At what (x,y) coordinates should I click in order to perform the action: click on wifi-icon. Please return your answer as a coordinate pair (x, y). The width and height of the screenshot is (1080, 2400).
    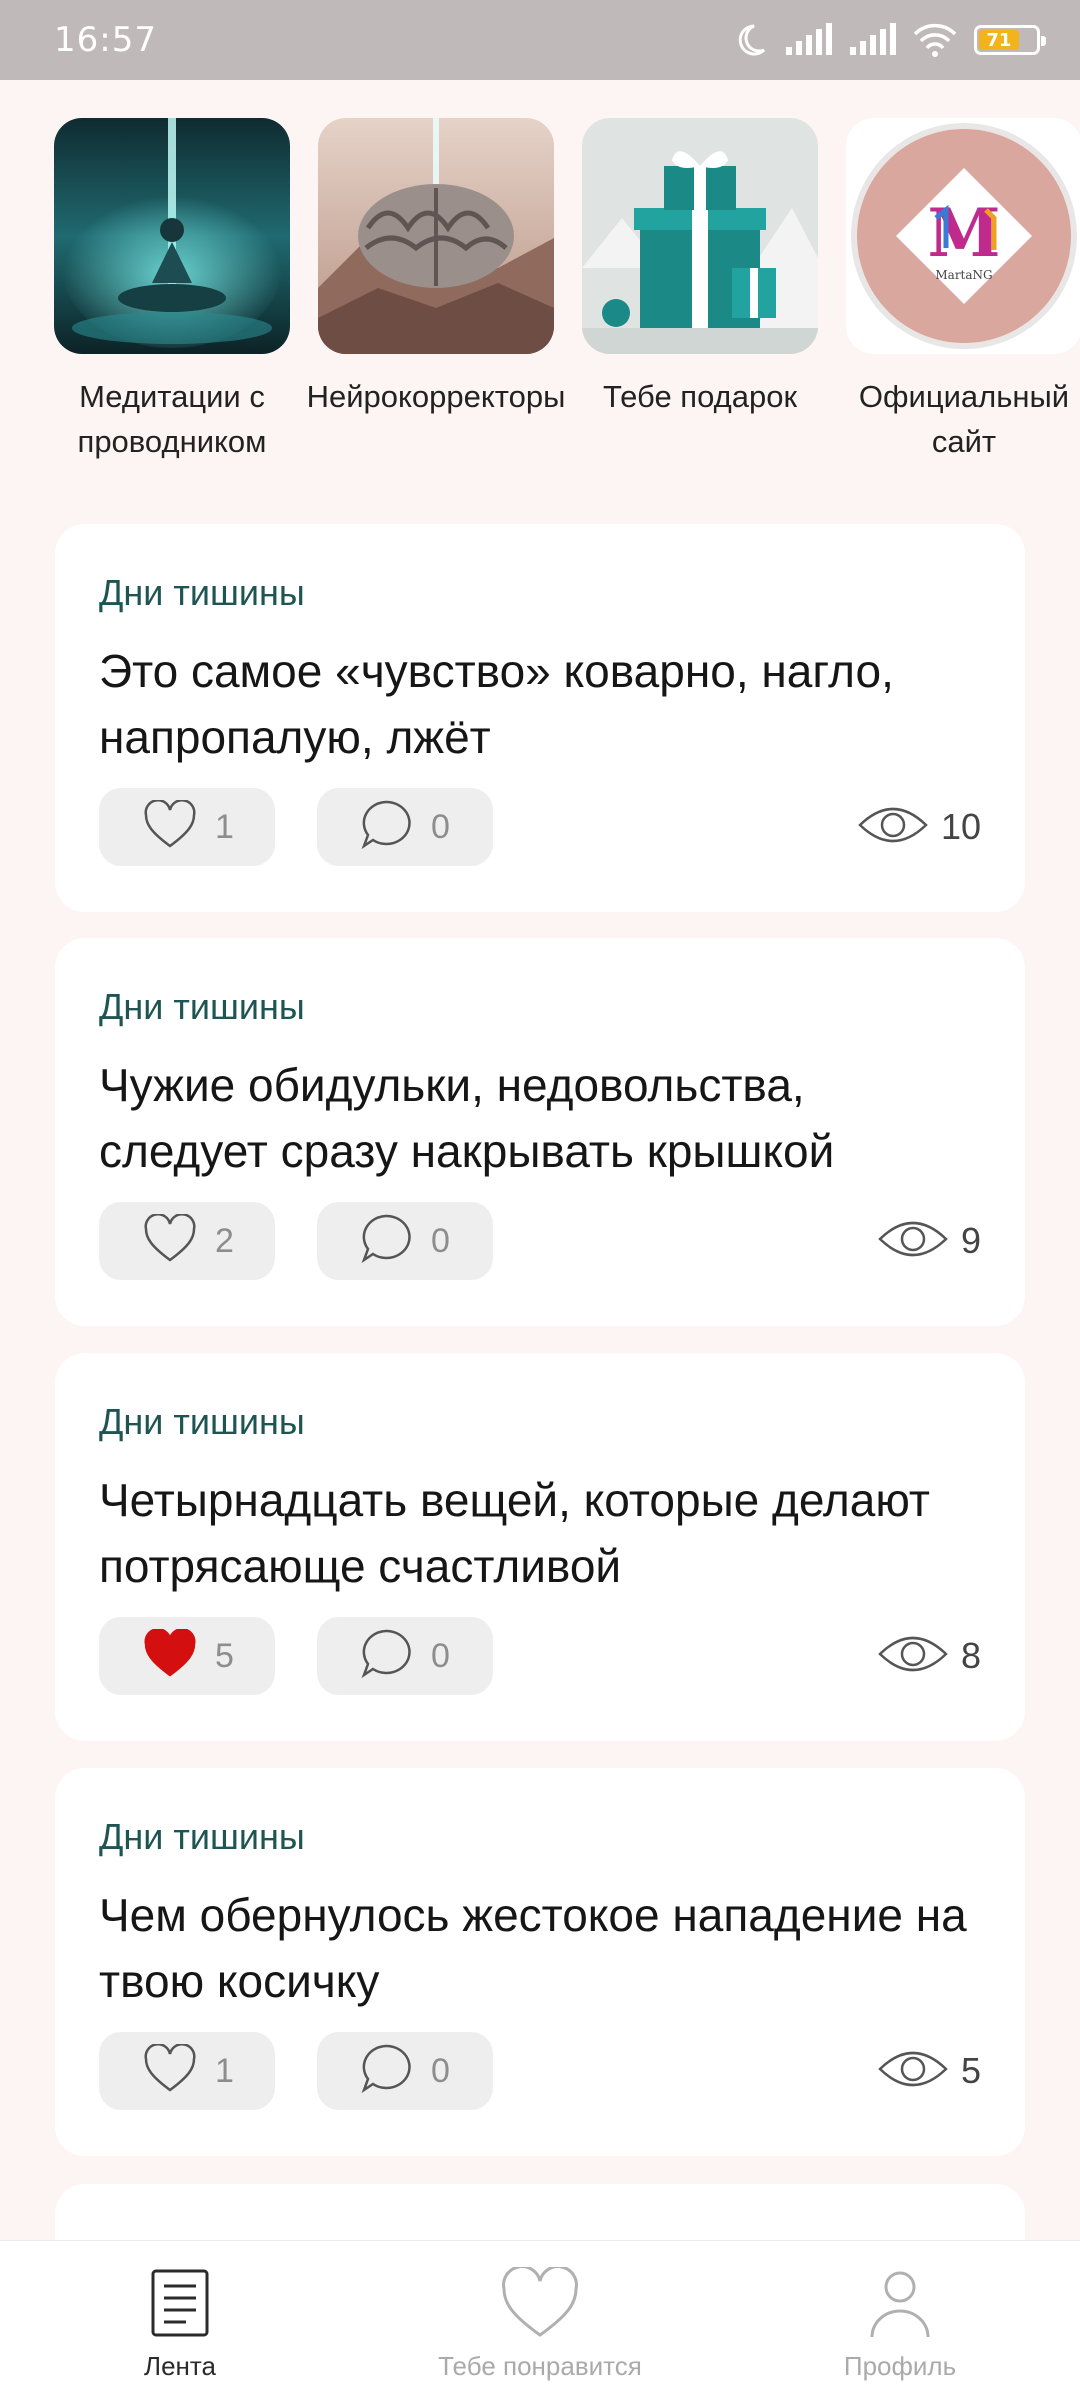
    Looking at the image, I should click on (935, 40).